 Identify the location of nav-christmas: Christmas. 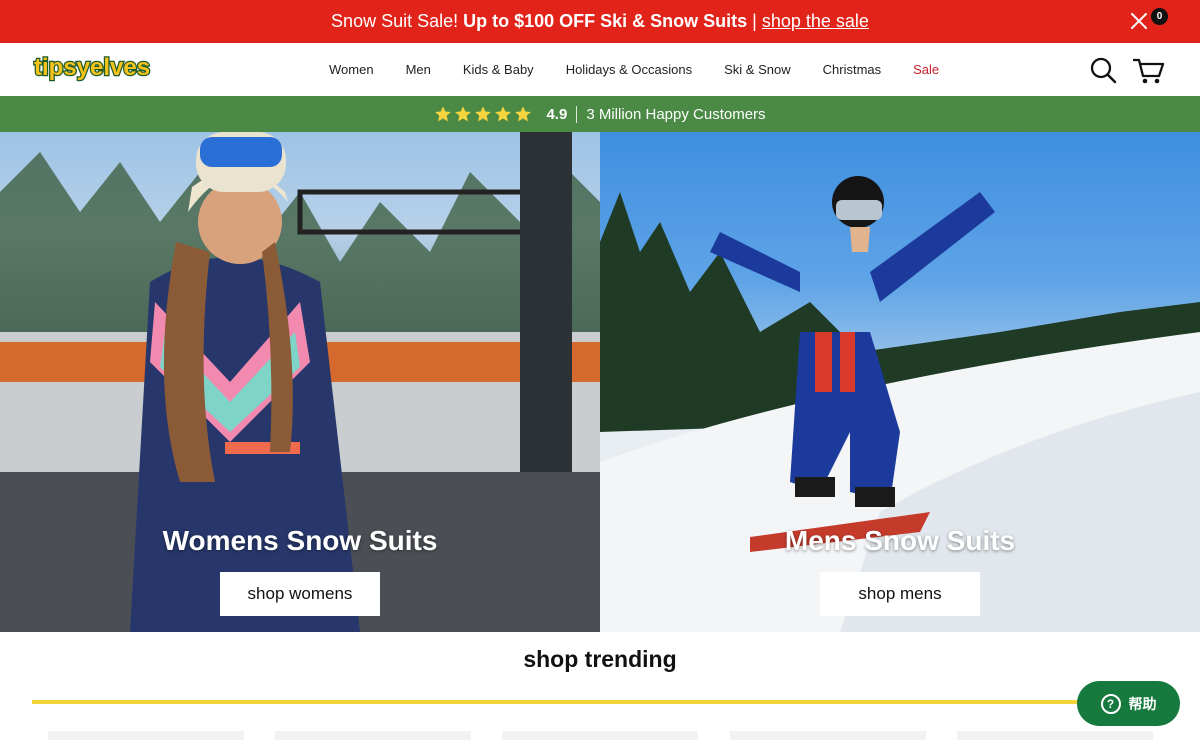
(852, 69).